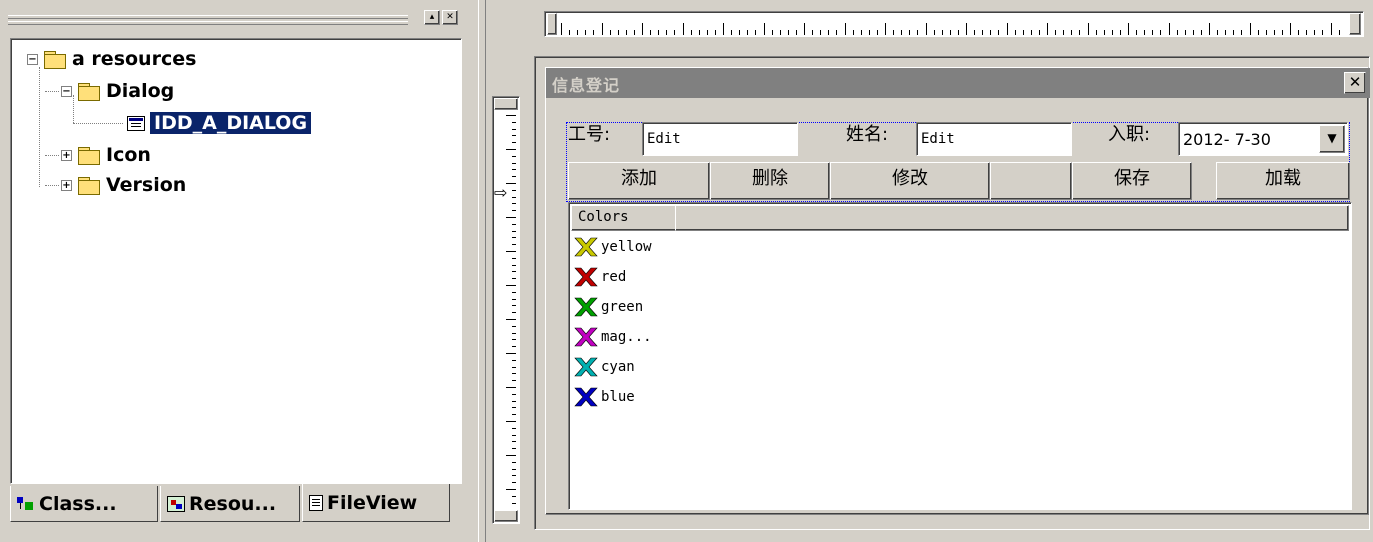  What do you see at coordinates (123, 185) in the screenshot?
I see `tree-node-version: + Version` at bounding box center [123, 185].